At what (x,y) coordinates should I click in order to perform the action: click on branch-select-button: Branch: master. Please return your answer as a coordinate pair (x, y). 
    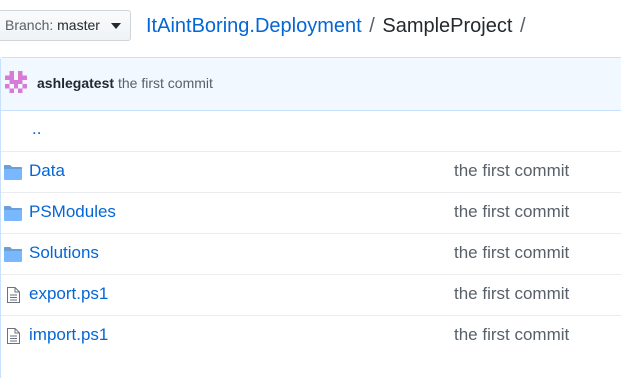
    Looking at the image, I should click on (65, 25).